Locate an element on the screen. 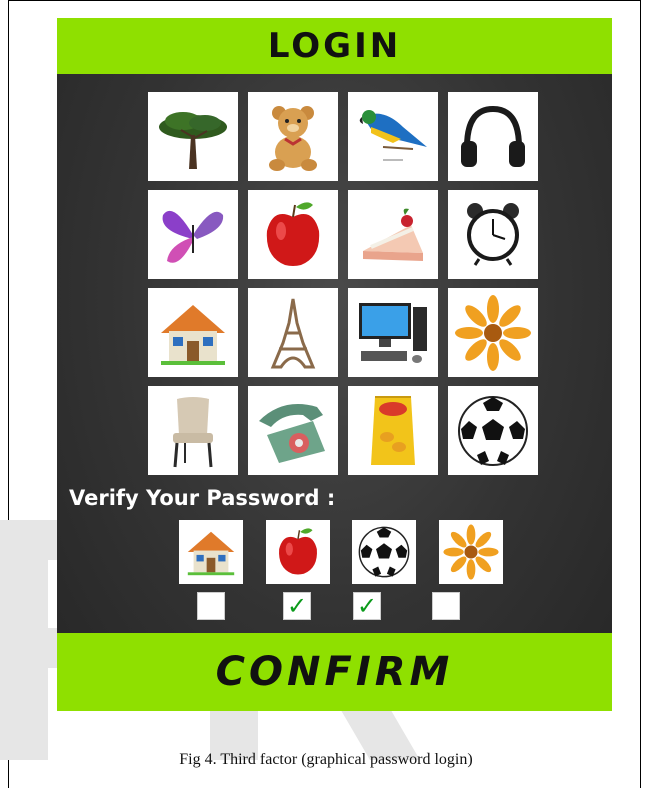 The width and height of the screenshot is (652, 788). eiffel-tower-icon is located at coordinates (293, 333).